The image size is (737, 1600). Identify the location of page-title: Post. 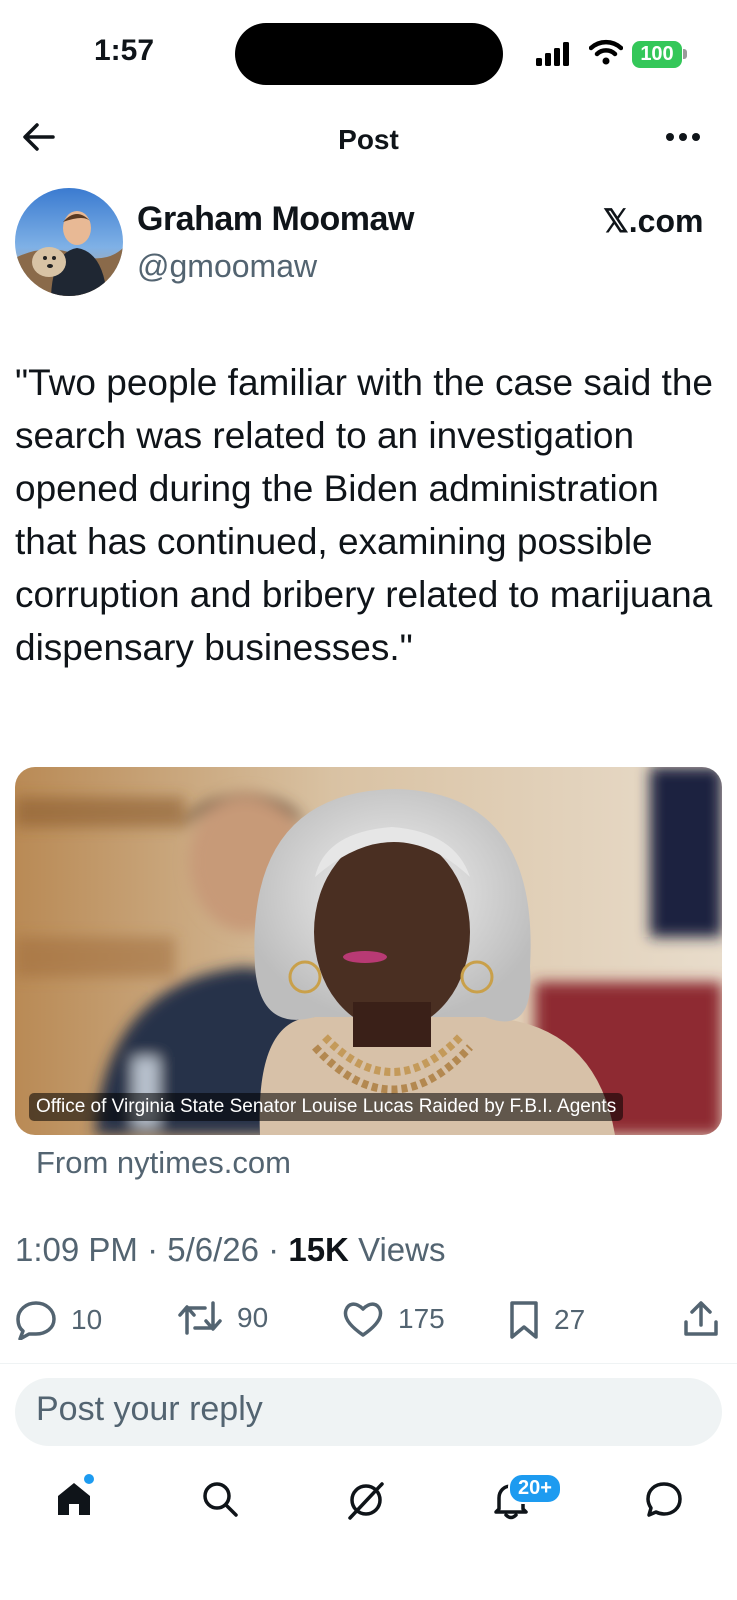
(368, 139).